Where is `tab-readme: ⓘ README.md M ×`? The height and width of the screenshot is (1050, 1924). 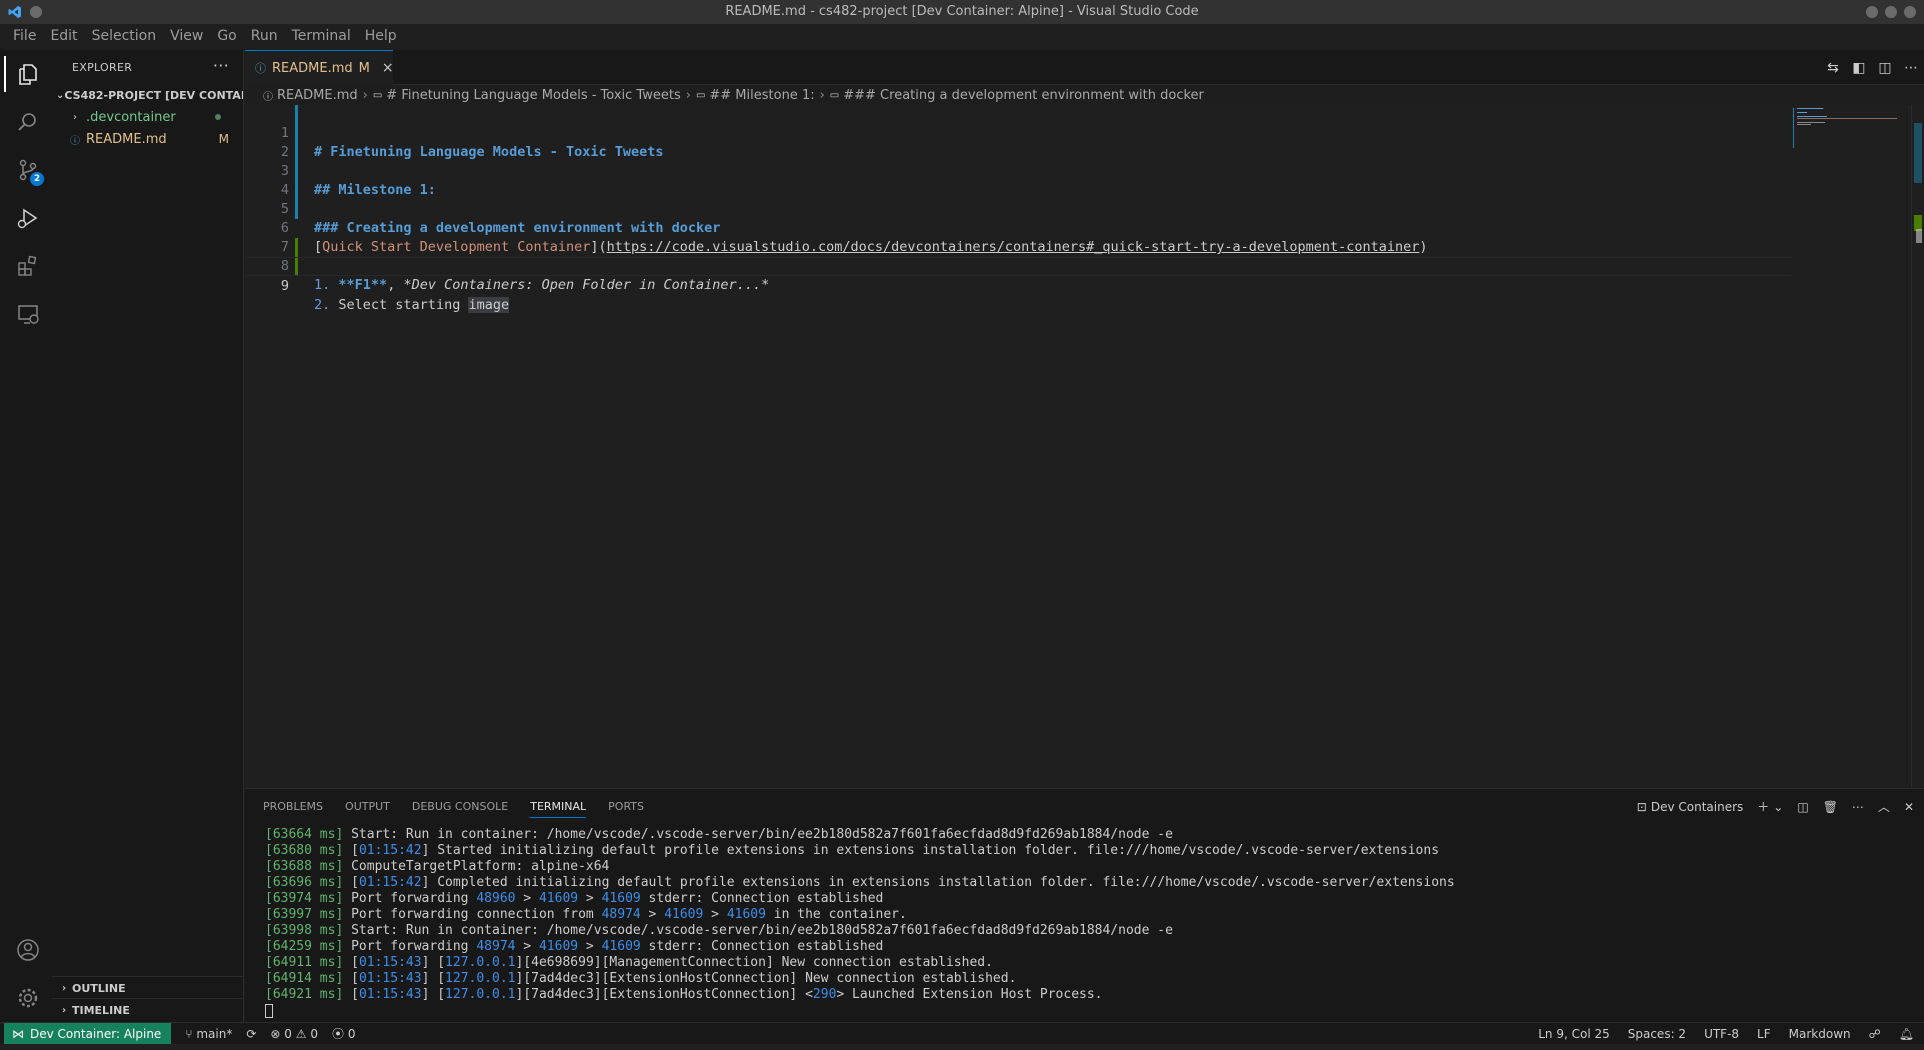
tab-readme: ⓘ README.md M × is located at coordinates (319, 67).